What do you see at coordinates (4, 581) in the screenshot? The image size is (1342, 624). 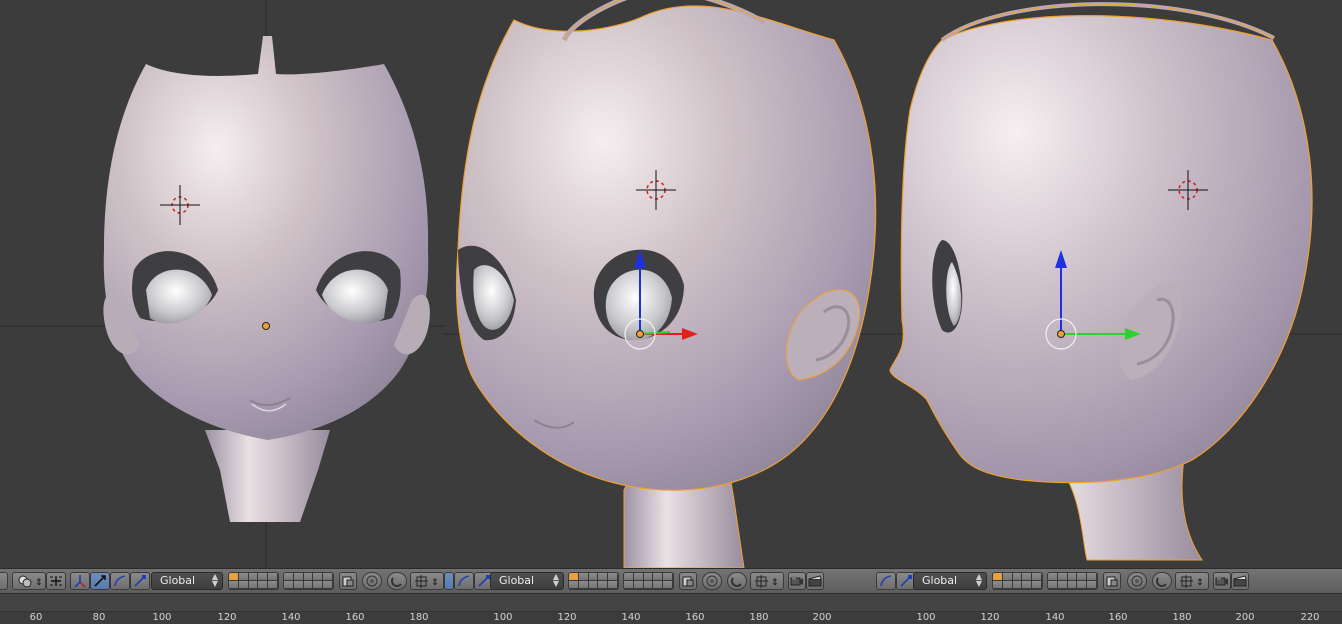 I see `shading-button` at bounding box center [4, 581].